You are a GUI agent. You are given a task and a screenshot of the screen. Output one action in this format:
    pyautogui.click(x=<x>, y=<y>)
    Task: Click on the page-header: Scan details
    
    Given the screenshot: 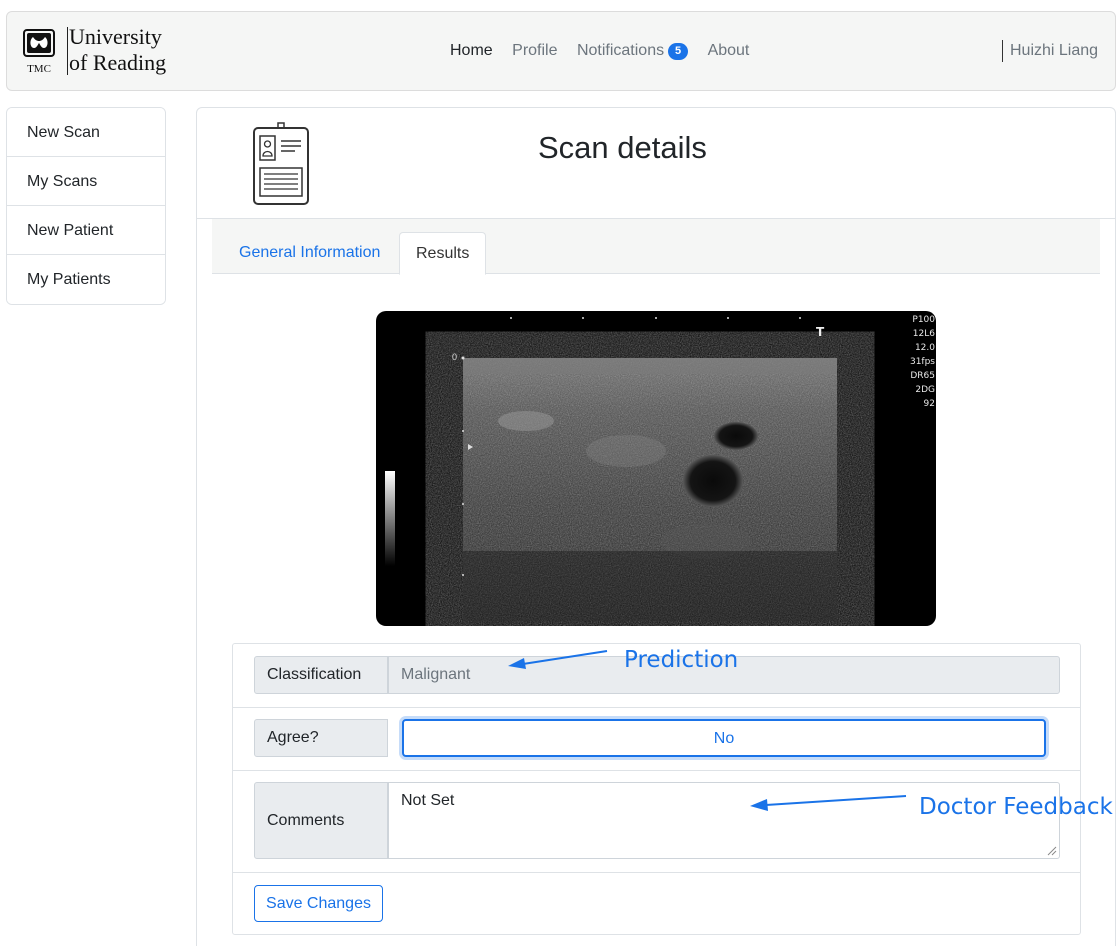 What is the action you would take?
    pyautogui.click(x=656, y=163)
    